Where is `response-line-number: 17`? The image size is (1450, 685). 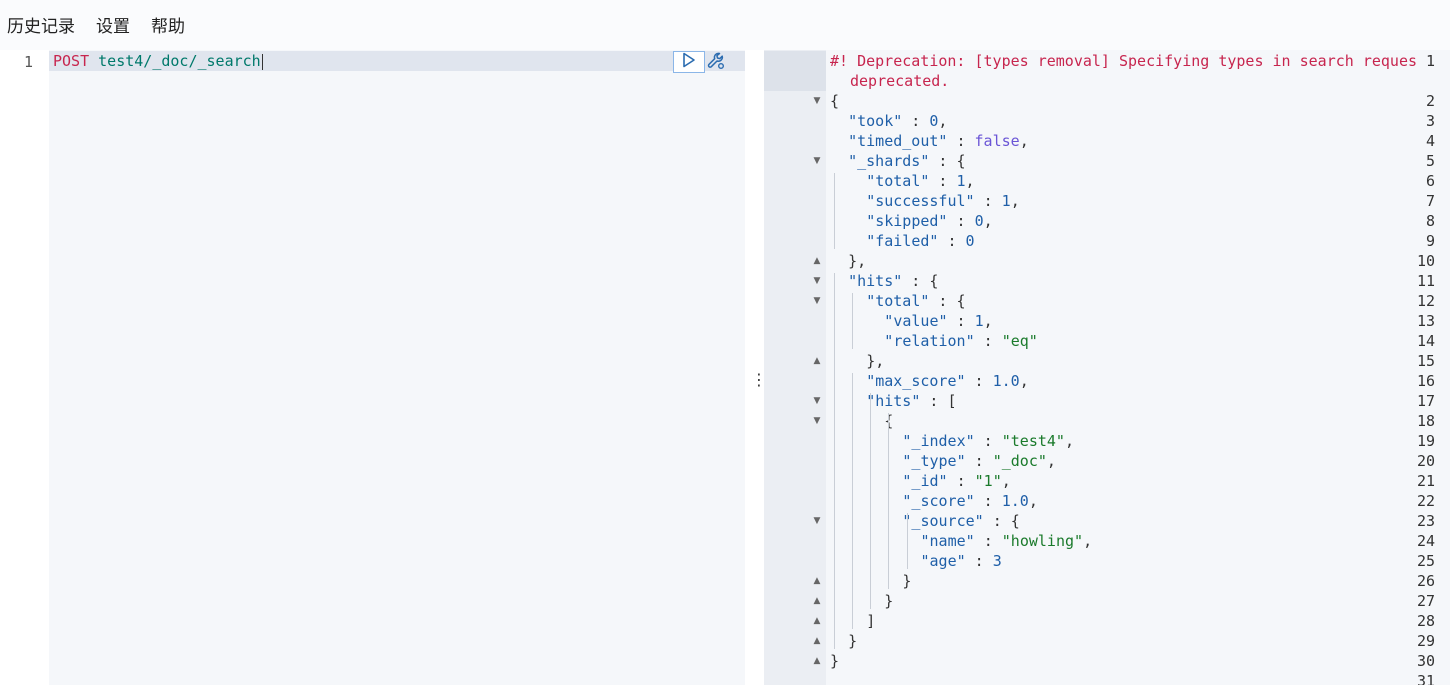
response-line-number: 17 is located at coordinates (1425, 401).